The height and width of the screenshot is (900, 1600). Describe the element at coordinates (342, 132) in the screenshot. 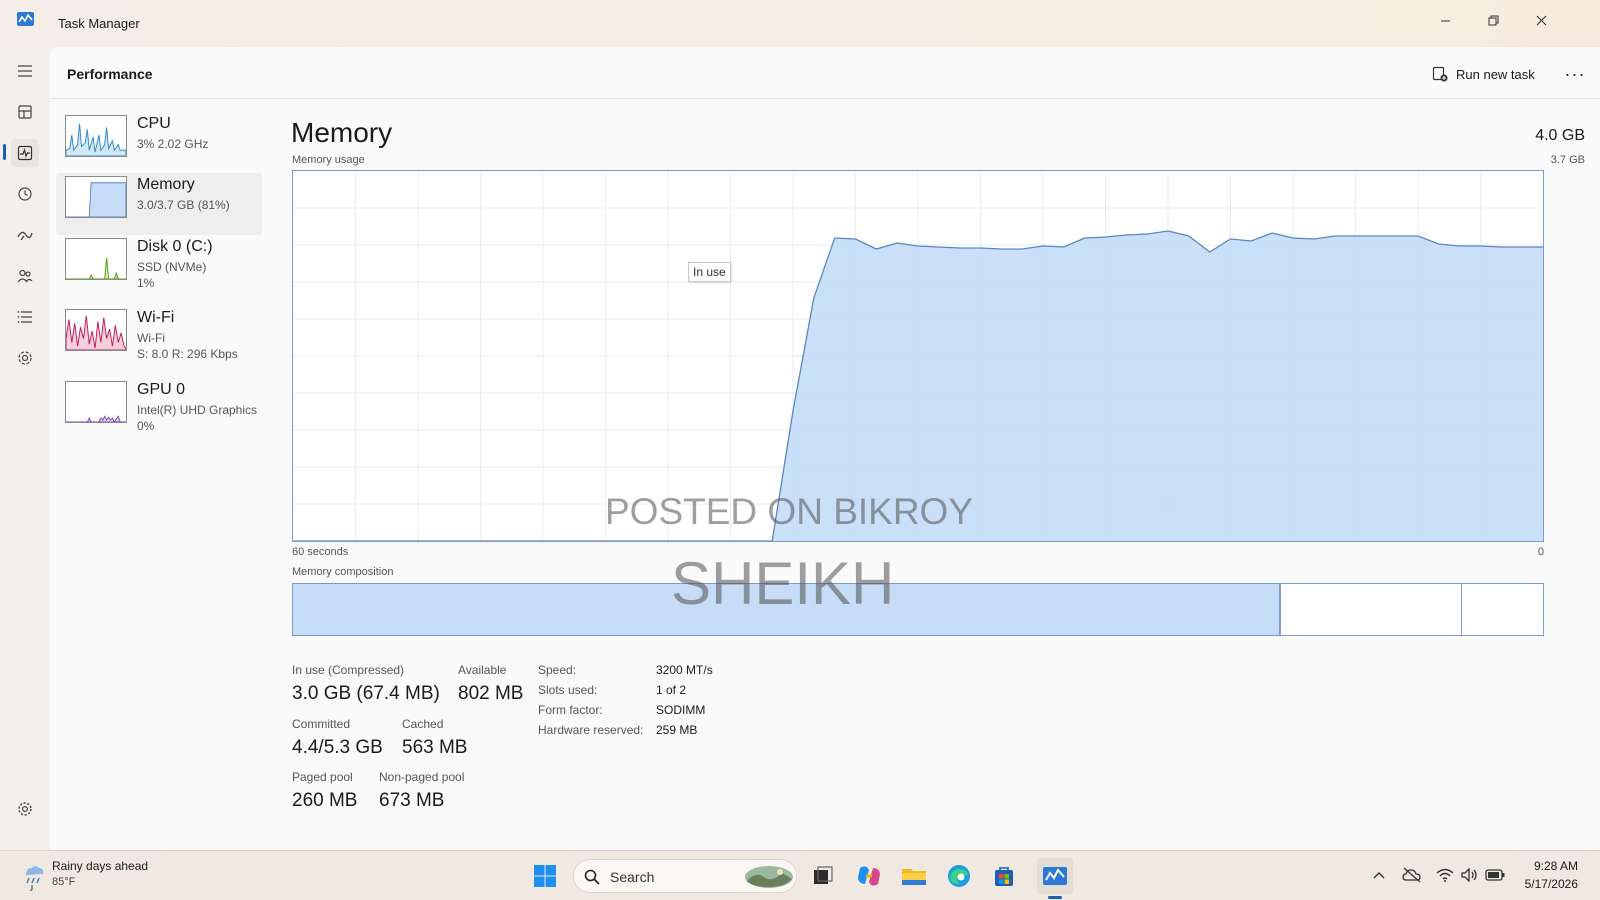

I see `memory-title: Memory` at that location.